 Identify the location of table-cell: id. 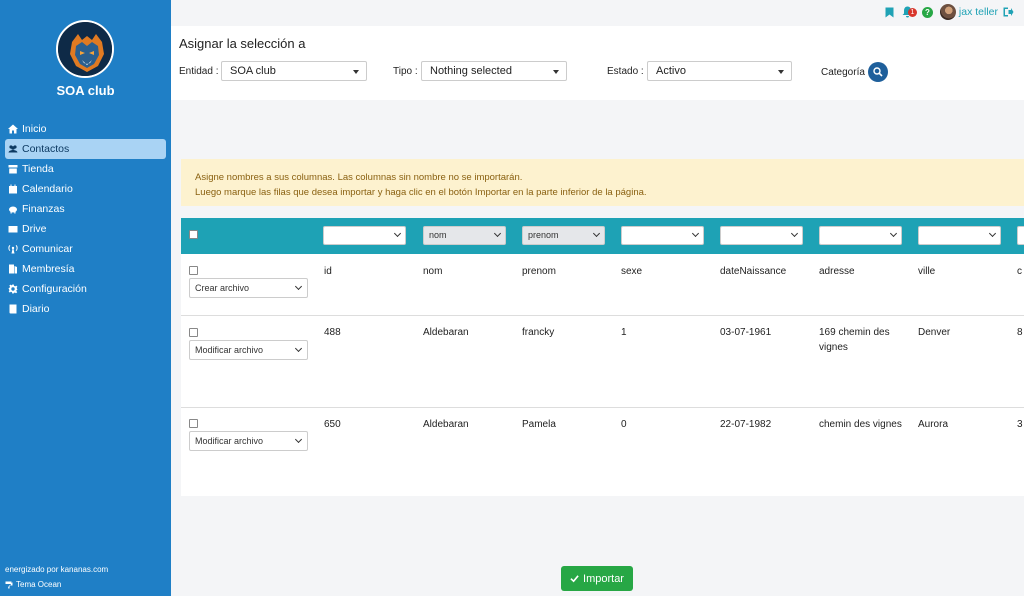
(328, 271).